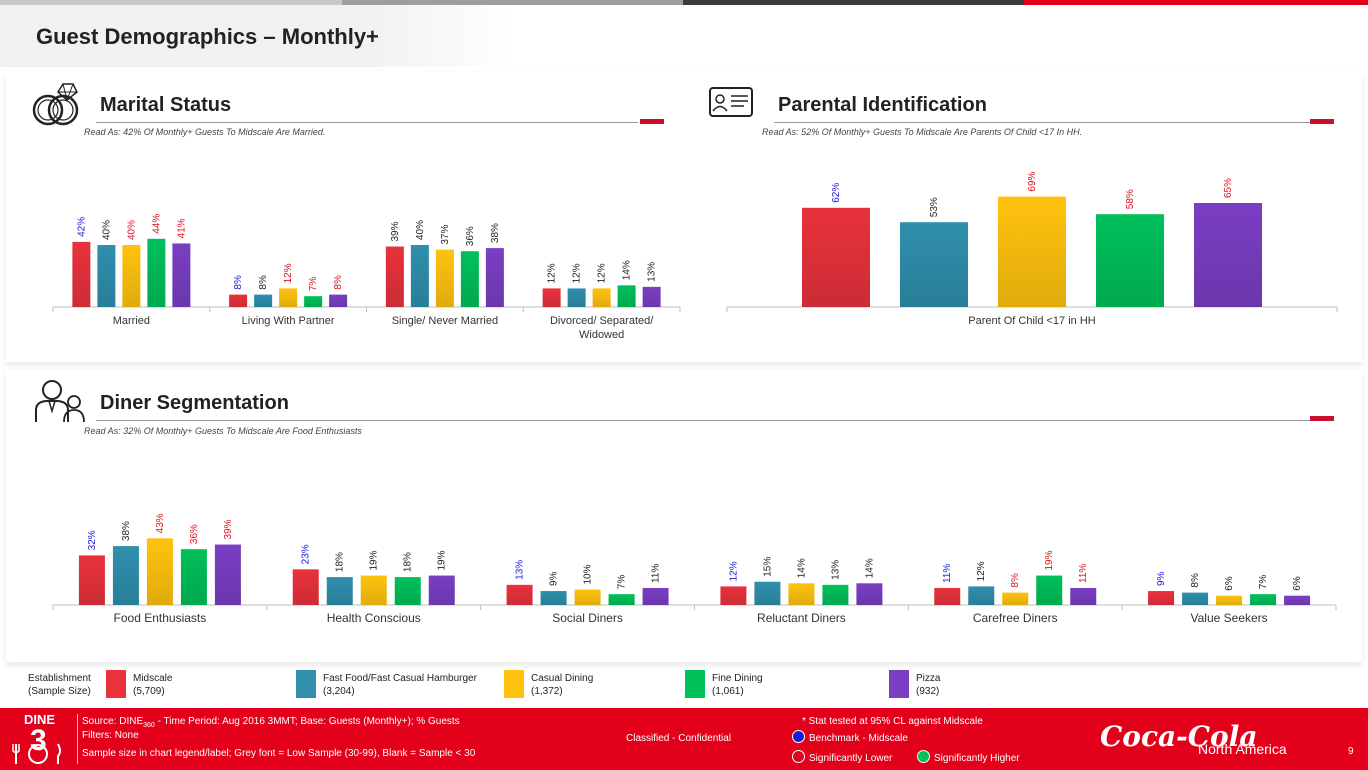 The width and height of the screenshot is (1368, 770). What do you see at coordinates (160, 618) in the screenshot?
I see `category-label: Food Enthusiasts` at bounding box center [160, 618].